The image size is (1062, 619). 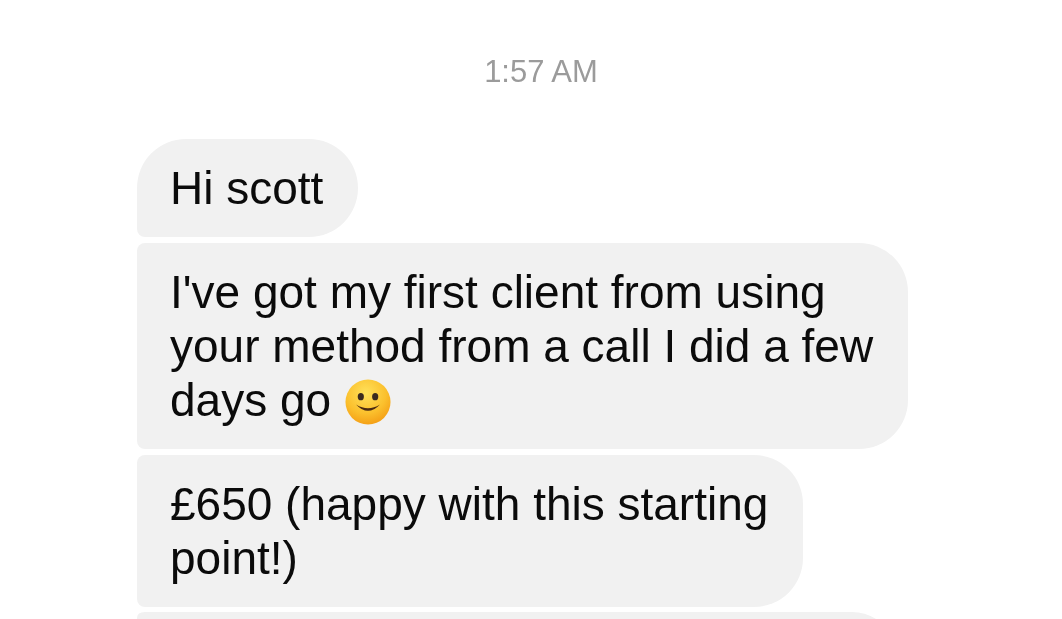 I want to click on message-text: £650 (happy with this starting point!), so click(x=469, y=531).